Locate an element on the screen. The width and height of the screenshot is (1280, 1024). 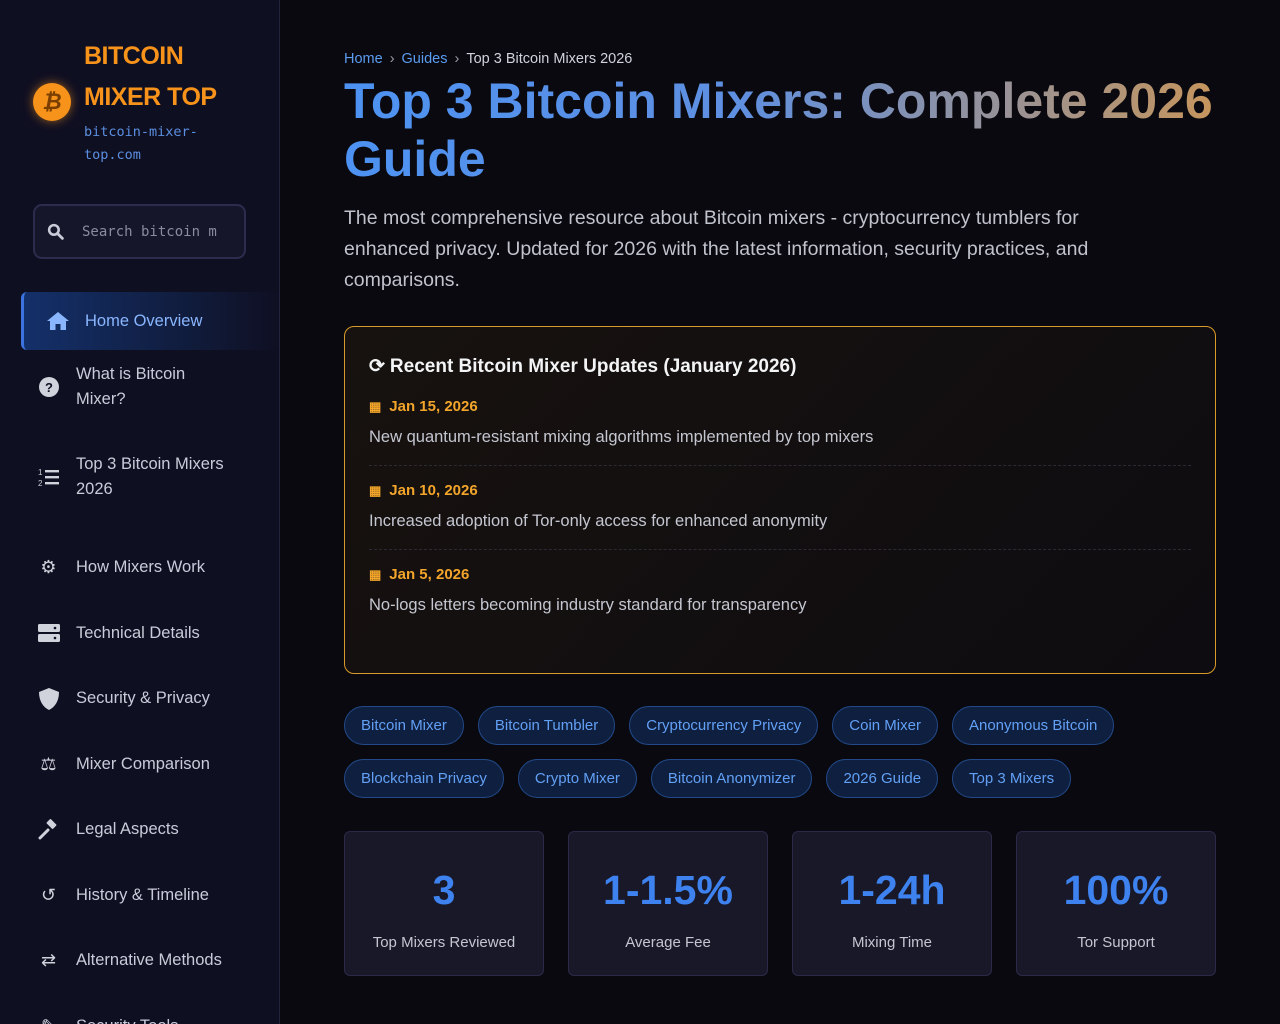
sidebar-item-home-overview: Home Overview is located at coordinates (150, 321).